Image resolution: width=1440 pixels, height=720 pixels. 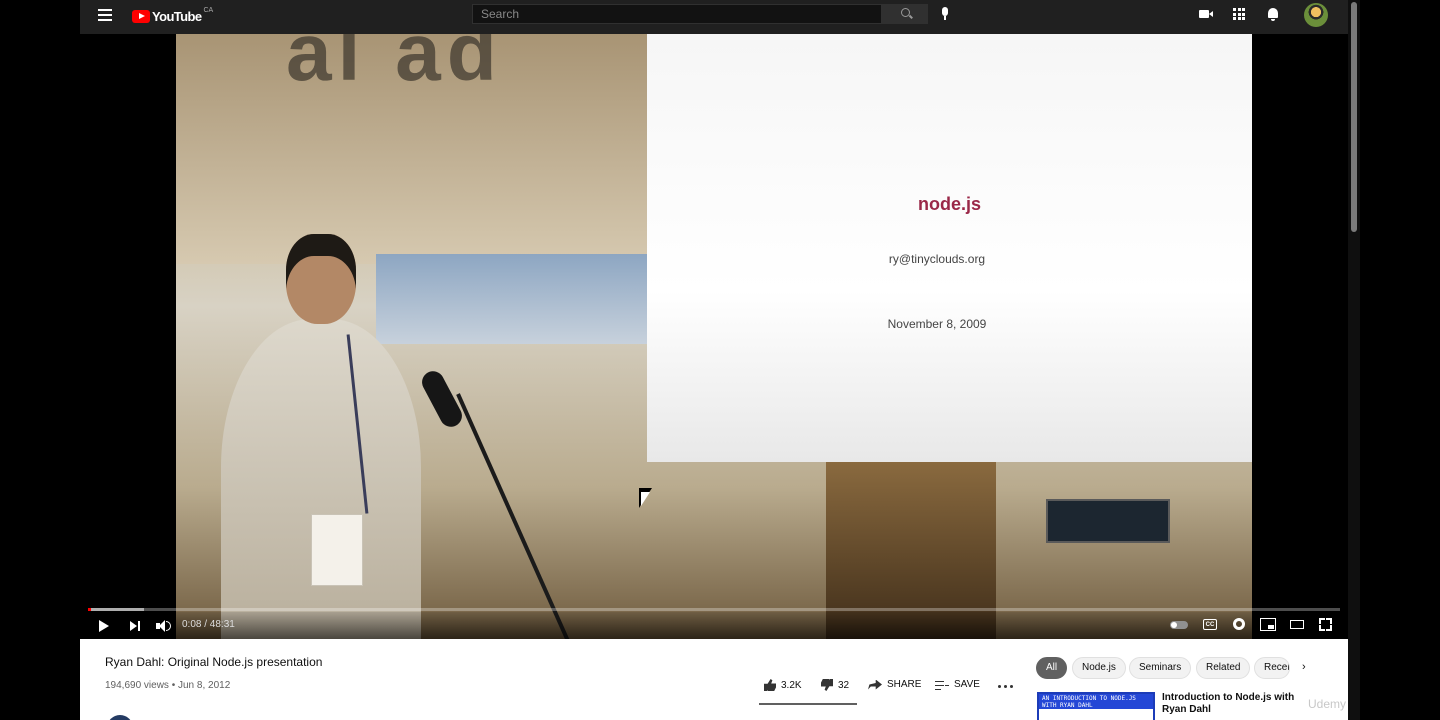 I want to click on account-avatar, so click(x=1316, y=15).